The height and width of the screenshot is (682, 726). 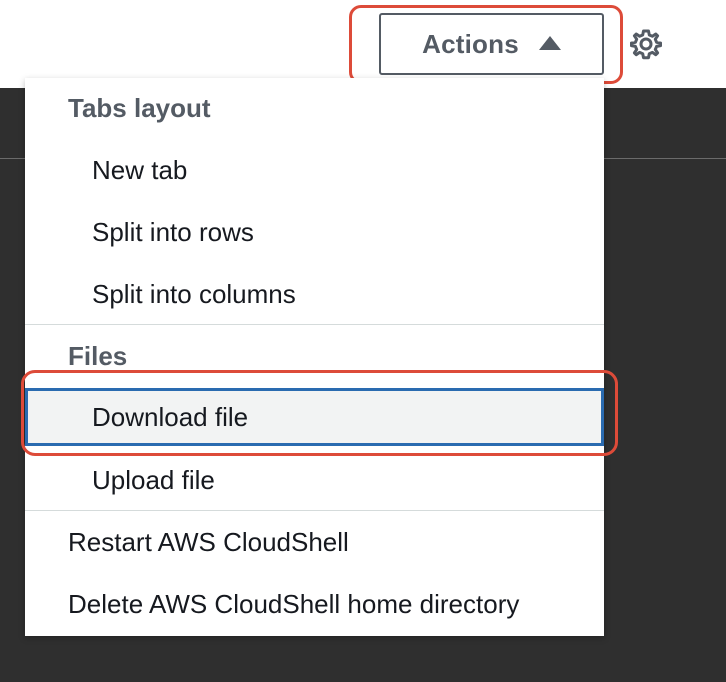 I want to click on menu-section-tabs-layout: Tabs layout, so click(x=139, y=108).